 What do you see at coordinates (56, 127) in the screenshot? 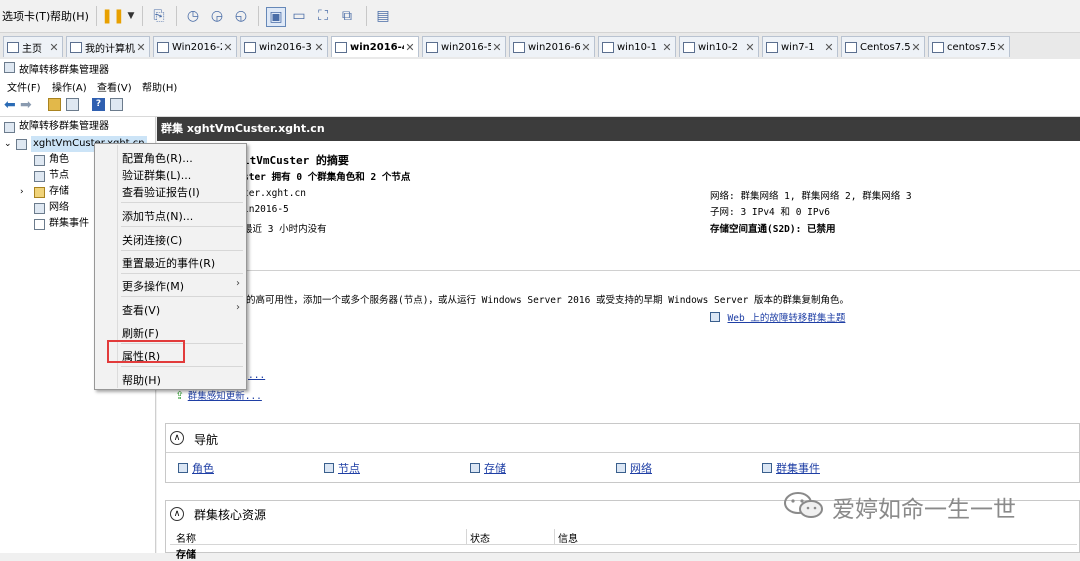
I see `tree-root: 故障转移群集管理器` at bounding box center [56, 127].